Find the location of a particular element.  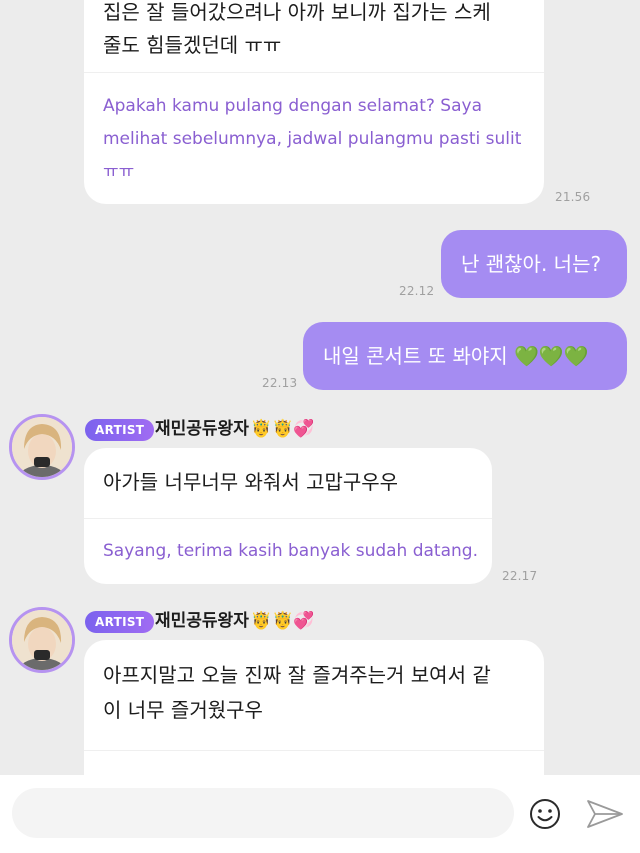

message-timestamp: 21.56 is located at coordinates (573, 197).